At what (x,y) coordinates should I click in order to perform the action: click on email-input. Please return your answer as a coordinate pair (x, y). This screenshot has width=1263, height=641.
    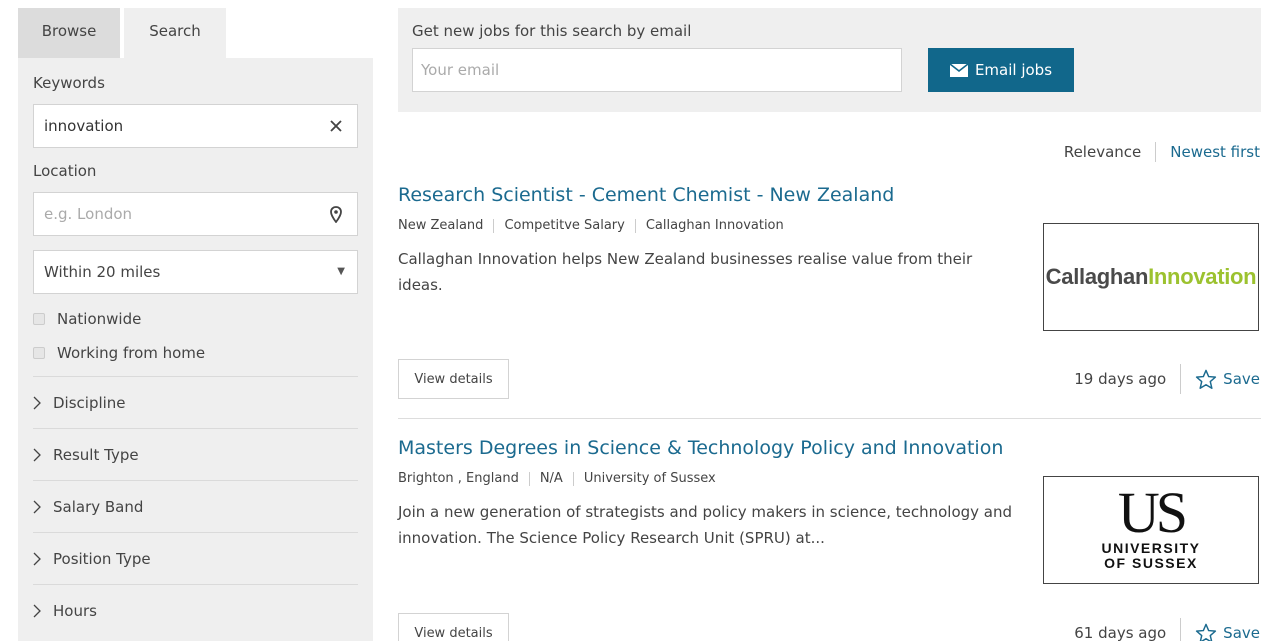
    Looking at the image, I should click on (657, 70).